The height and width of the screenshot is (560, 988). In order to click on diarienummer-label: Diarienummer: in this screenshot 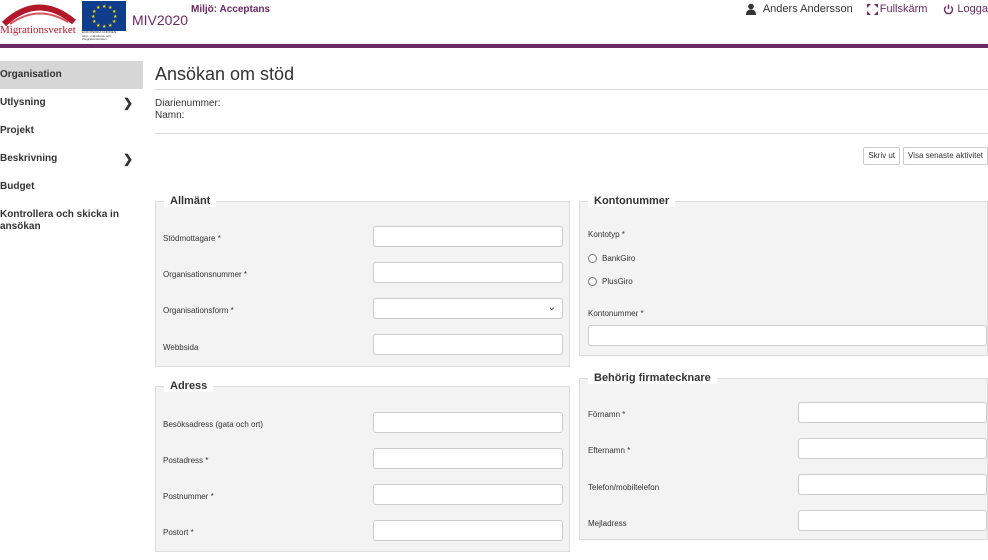, I will do `click(188, 103)`.